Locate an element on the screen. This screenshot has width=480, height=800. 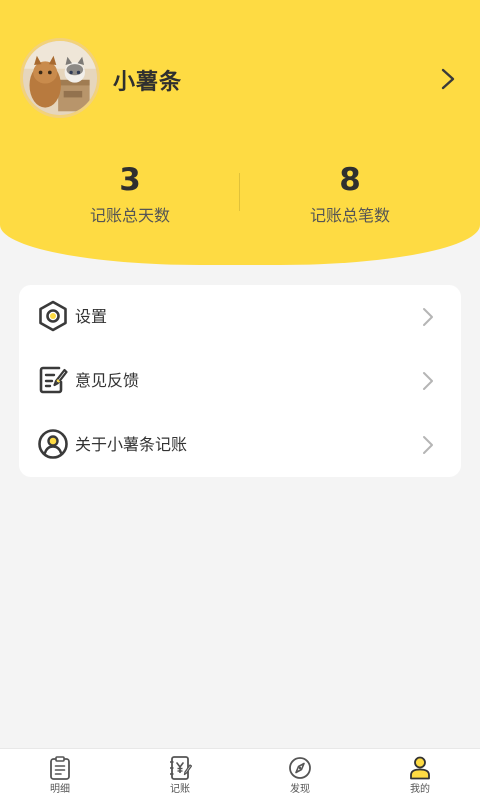
nav-label-mine: 我的 is located at coordinates (420, 789).